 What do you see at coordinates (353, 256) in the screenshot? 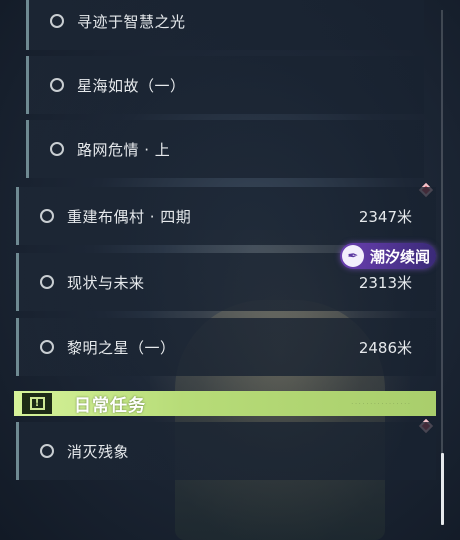
I see `feather-quill-icon: ✒` at bounding box center [353, 256].